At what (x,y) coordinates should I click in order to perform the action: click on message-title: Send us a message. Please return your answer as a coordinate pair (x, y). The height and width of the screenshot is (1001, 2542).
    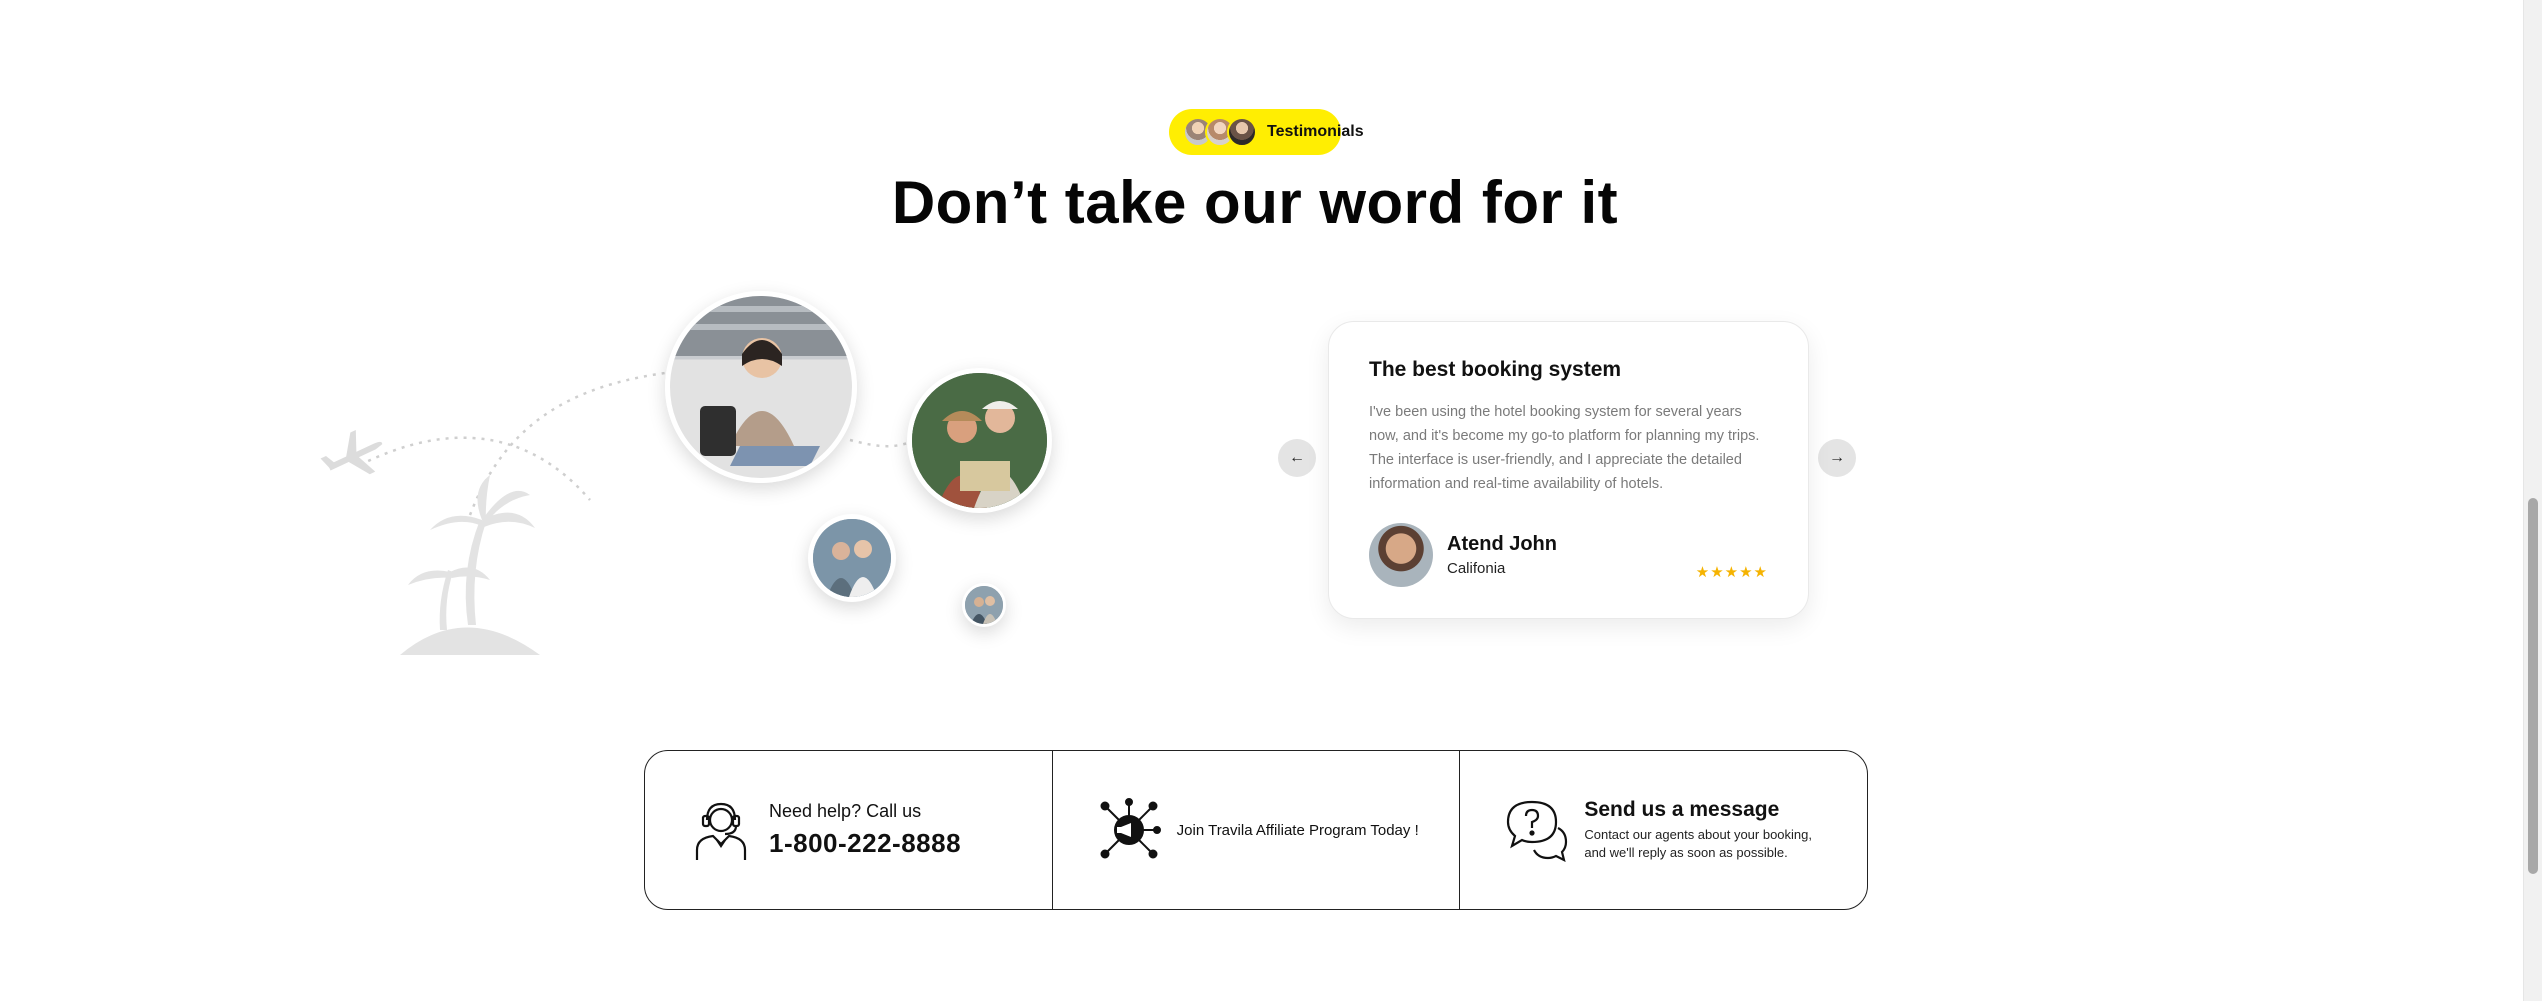
    Looking at the image, I should click on (1682, 809).